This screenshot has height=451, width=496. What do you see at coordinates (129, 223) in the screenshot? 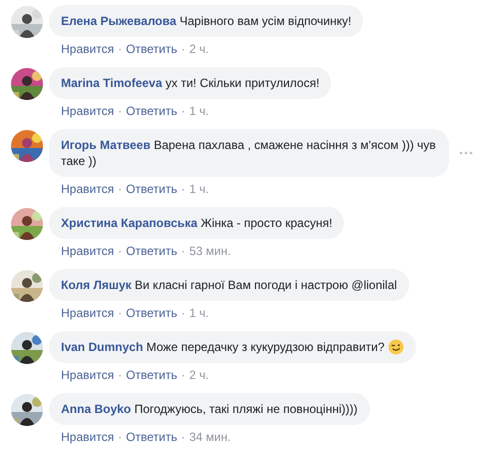
I see `author-link: Христина Караповська` at bounding box center [129, 223].